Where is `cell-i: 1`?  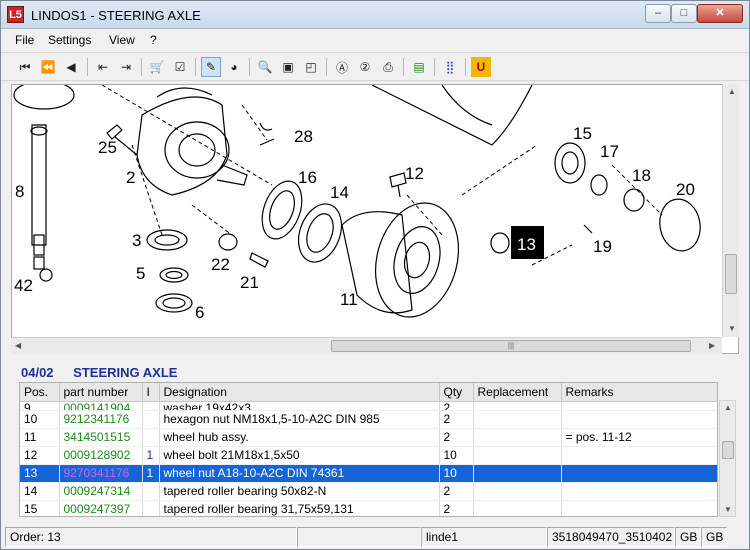 cell-i: 1 is located at coordinates (151, 473).